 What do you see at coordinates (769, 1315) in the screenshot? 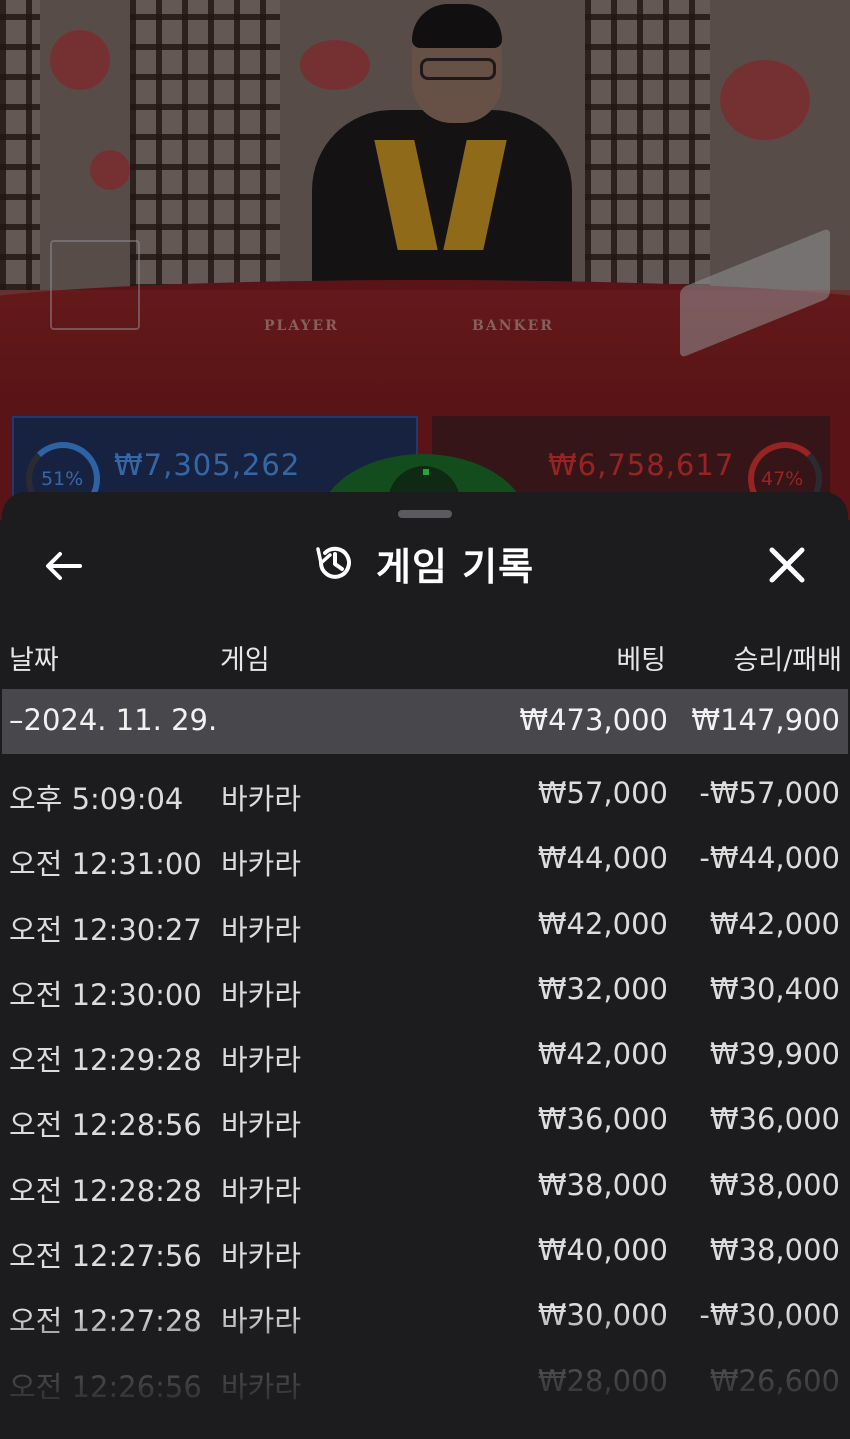
I see `row-result: -₩30,000` at bounding box center [769, 1315].